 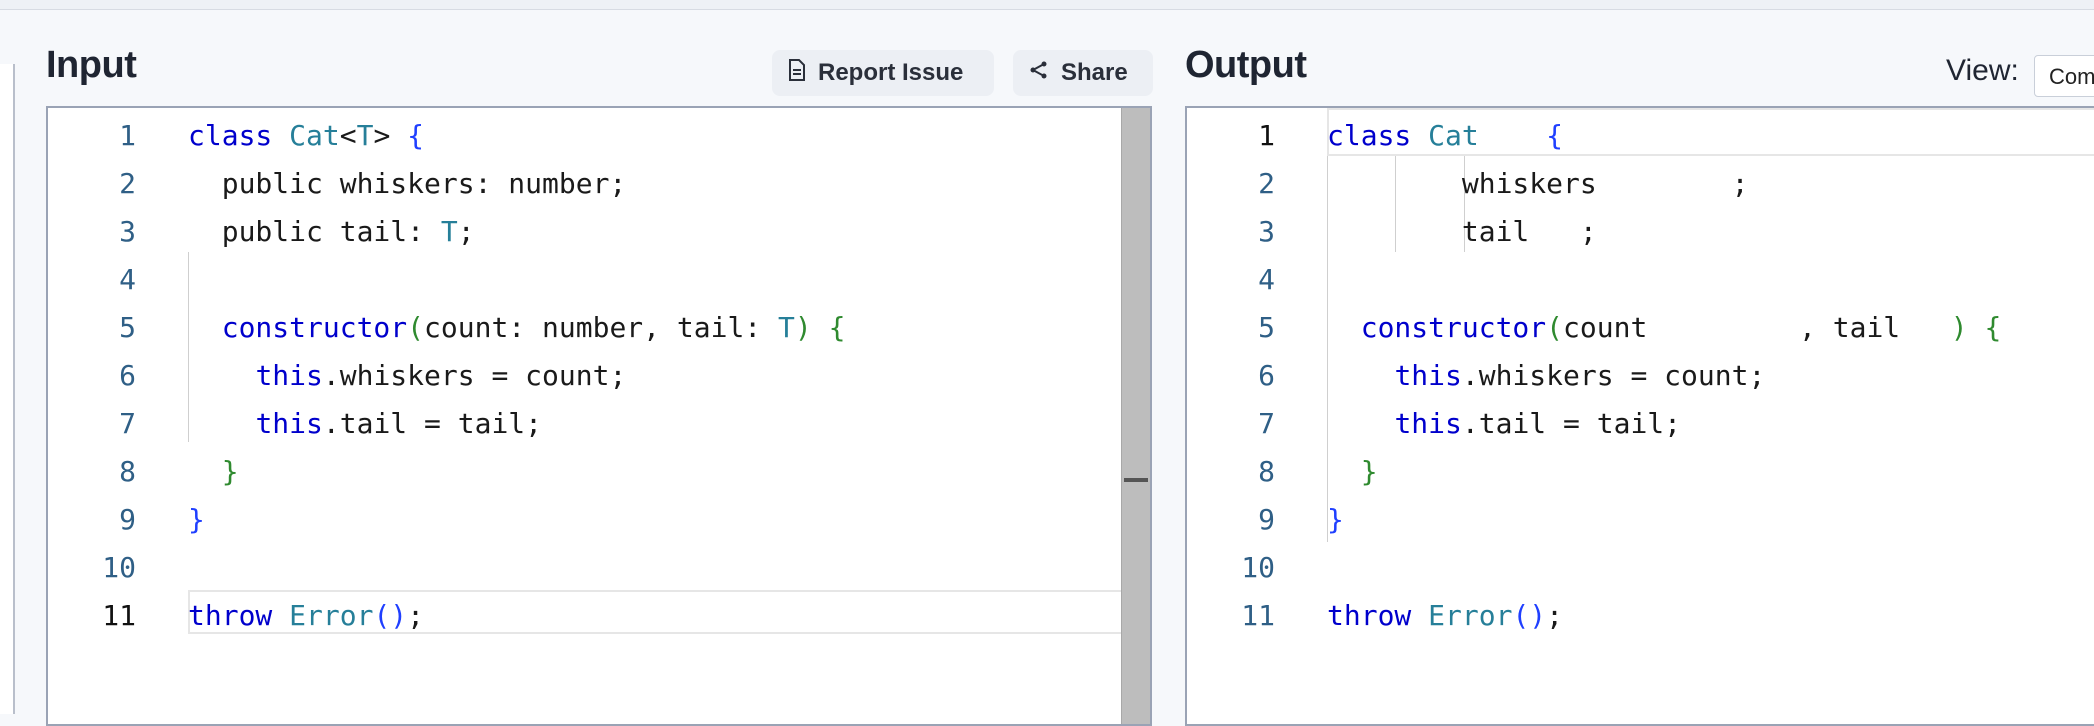 What do you see at coordinates (601, 327) in the screenshot?
I see `code-token: count: number, tail:` at bounding box center [601, 327].